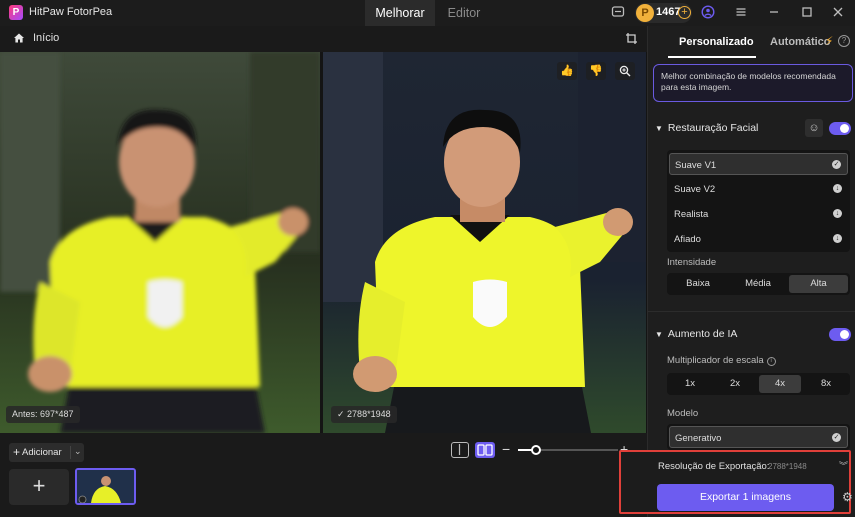  I want to click on intensity-selector: Baixa Média Alta, so click(758, 284).